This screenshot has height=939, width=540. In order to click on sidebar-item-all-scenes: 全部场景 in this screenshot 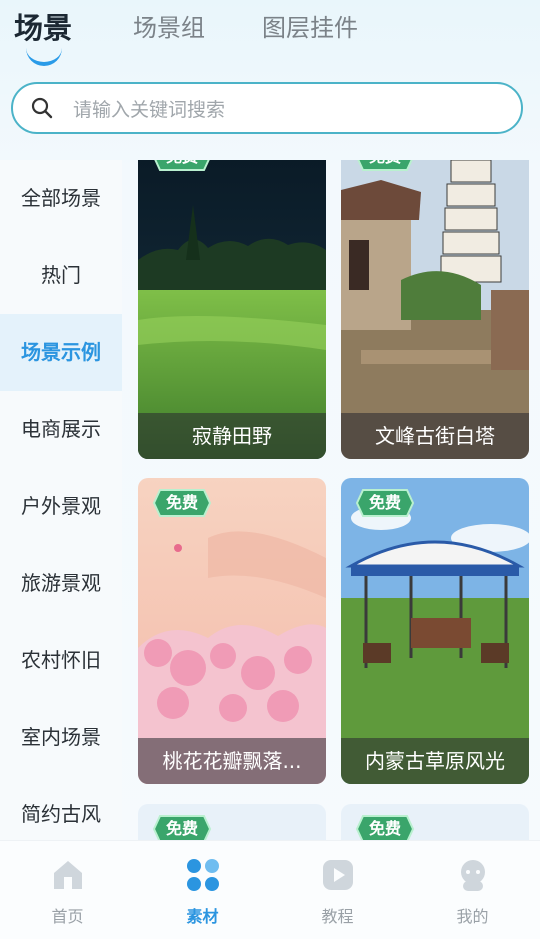, I will do `click(61, 198)`.